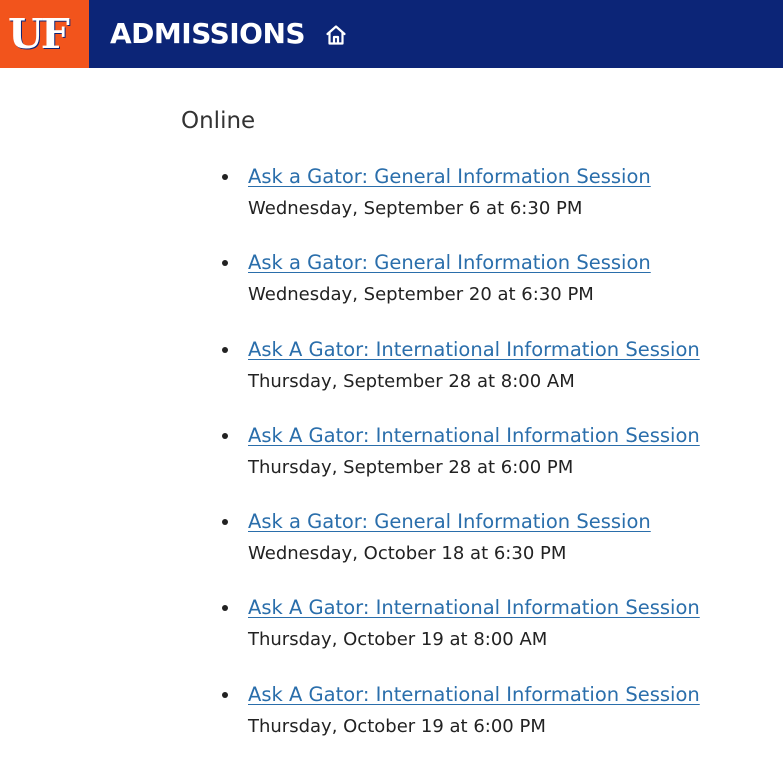  I want to click on site-title-link: ADMISSIONS, so click(208, 34).